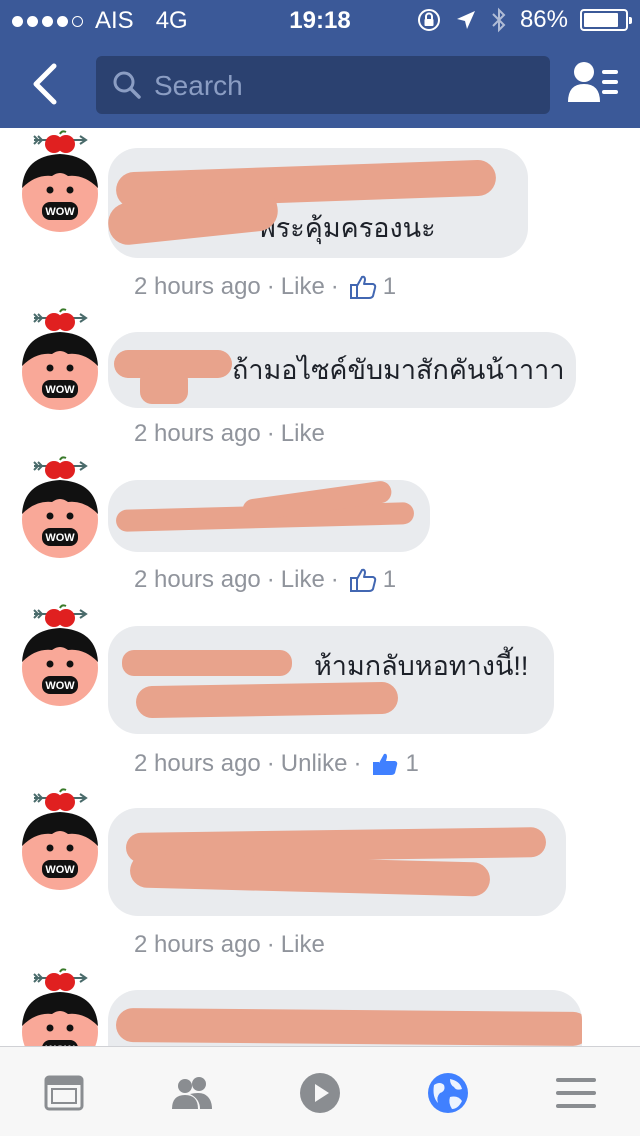 The width and height of the screenshot is (640, 1136). I want to click on search-placeholder: Search, so click(198, 85).